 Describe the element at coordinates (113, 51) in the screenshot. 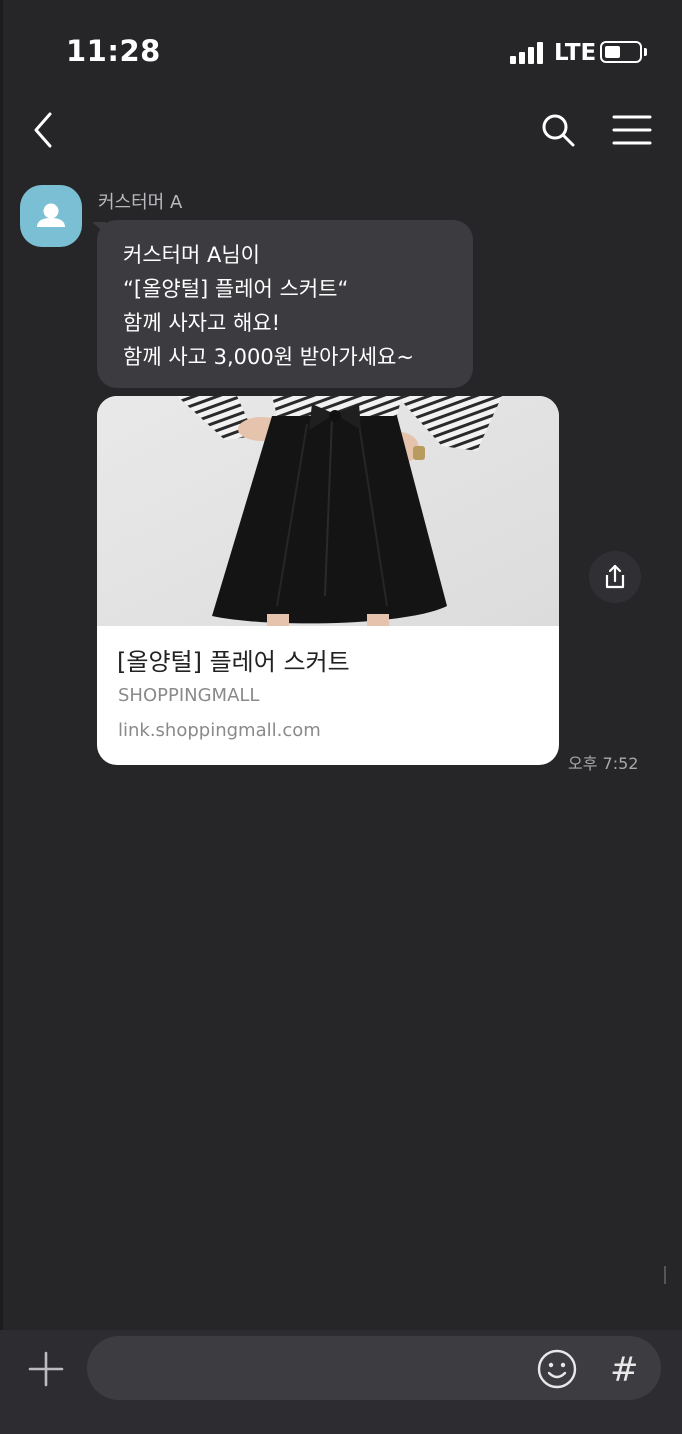

I see `status-time: 11:28` at that location.